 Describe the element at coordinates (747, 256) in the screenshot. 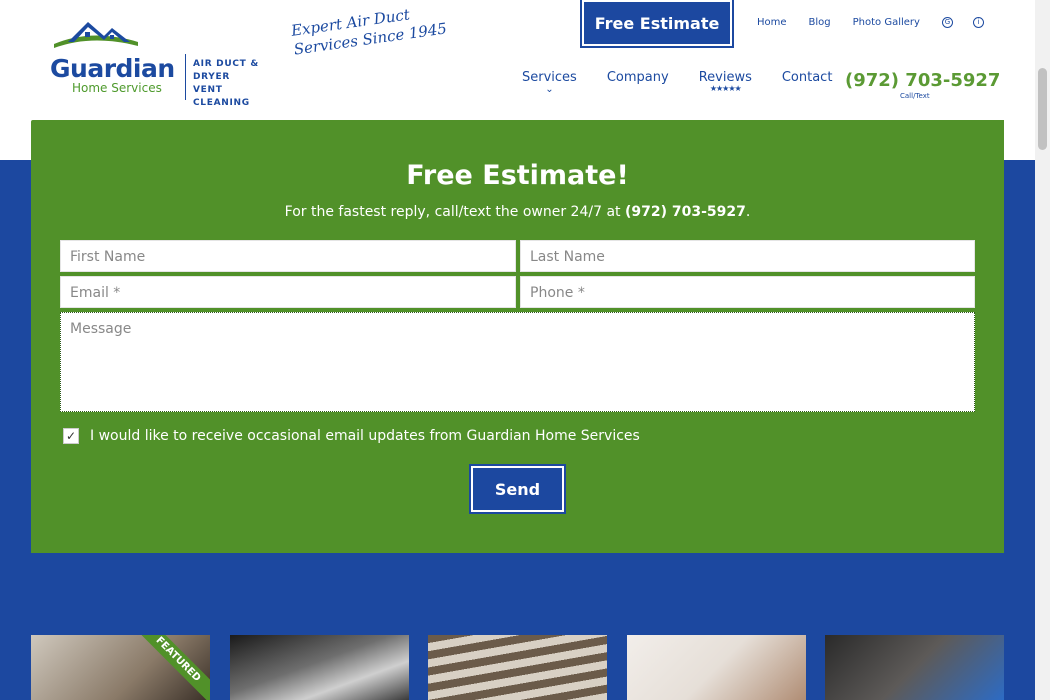

I see `last-name-field: Last Name` at that location.